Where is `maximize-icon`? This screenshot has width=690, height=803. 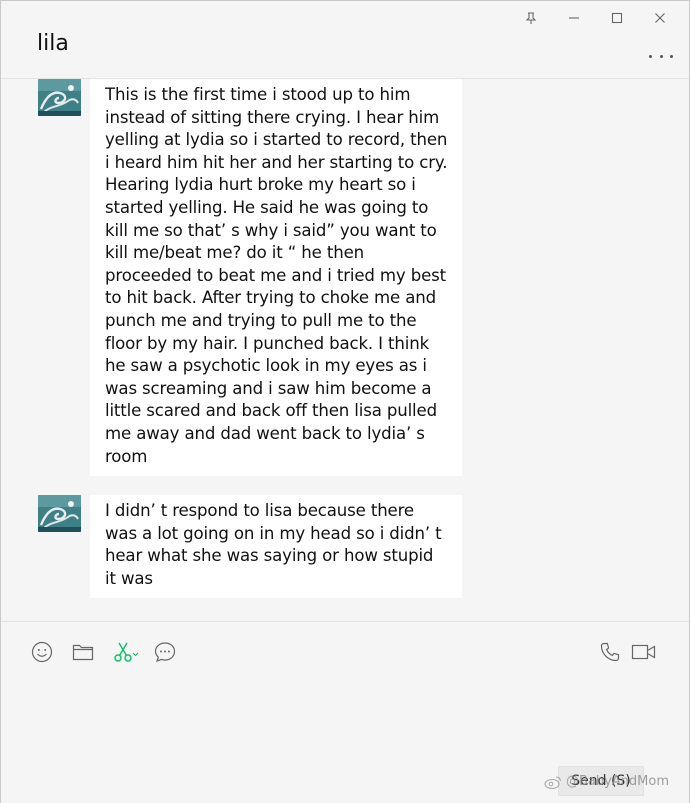
maximize-icon is located at coordinates (616, 18).